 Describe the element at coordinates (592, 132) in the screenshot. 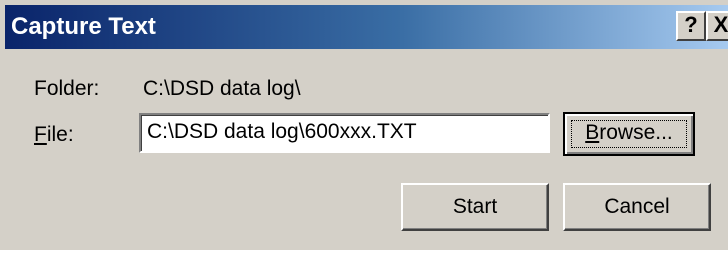

I see `browse-mnemonic: B` at that location.